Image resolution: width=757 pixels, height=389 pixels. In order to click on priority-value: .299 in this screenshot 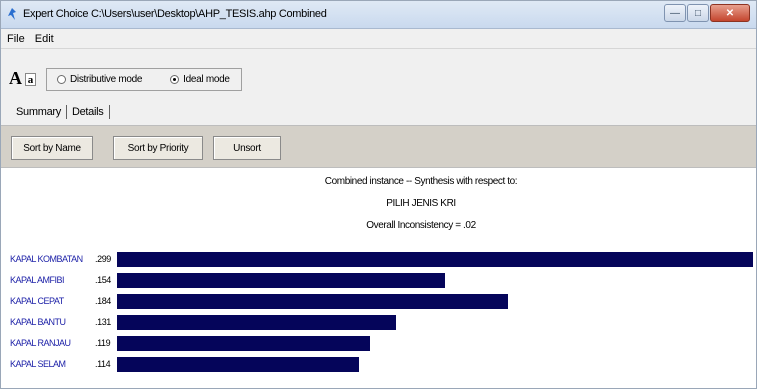, I will do `click(103, 259)`.